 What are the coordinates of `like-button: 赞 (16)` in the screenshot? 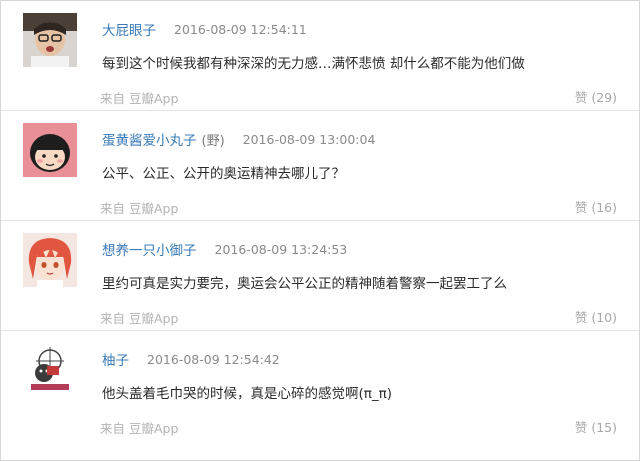 It's located at (596, 206).